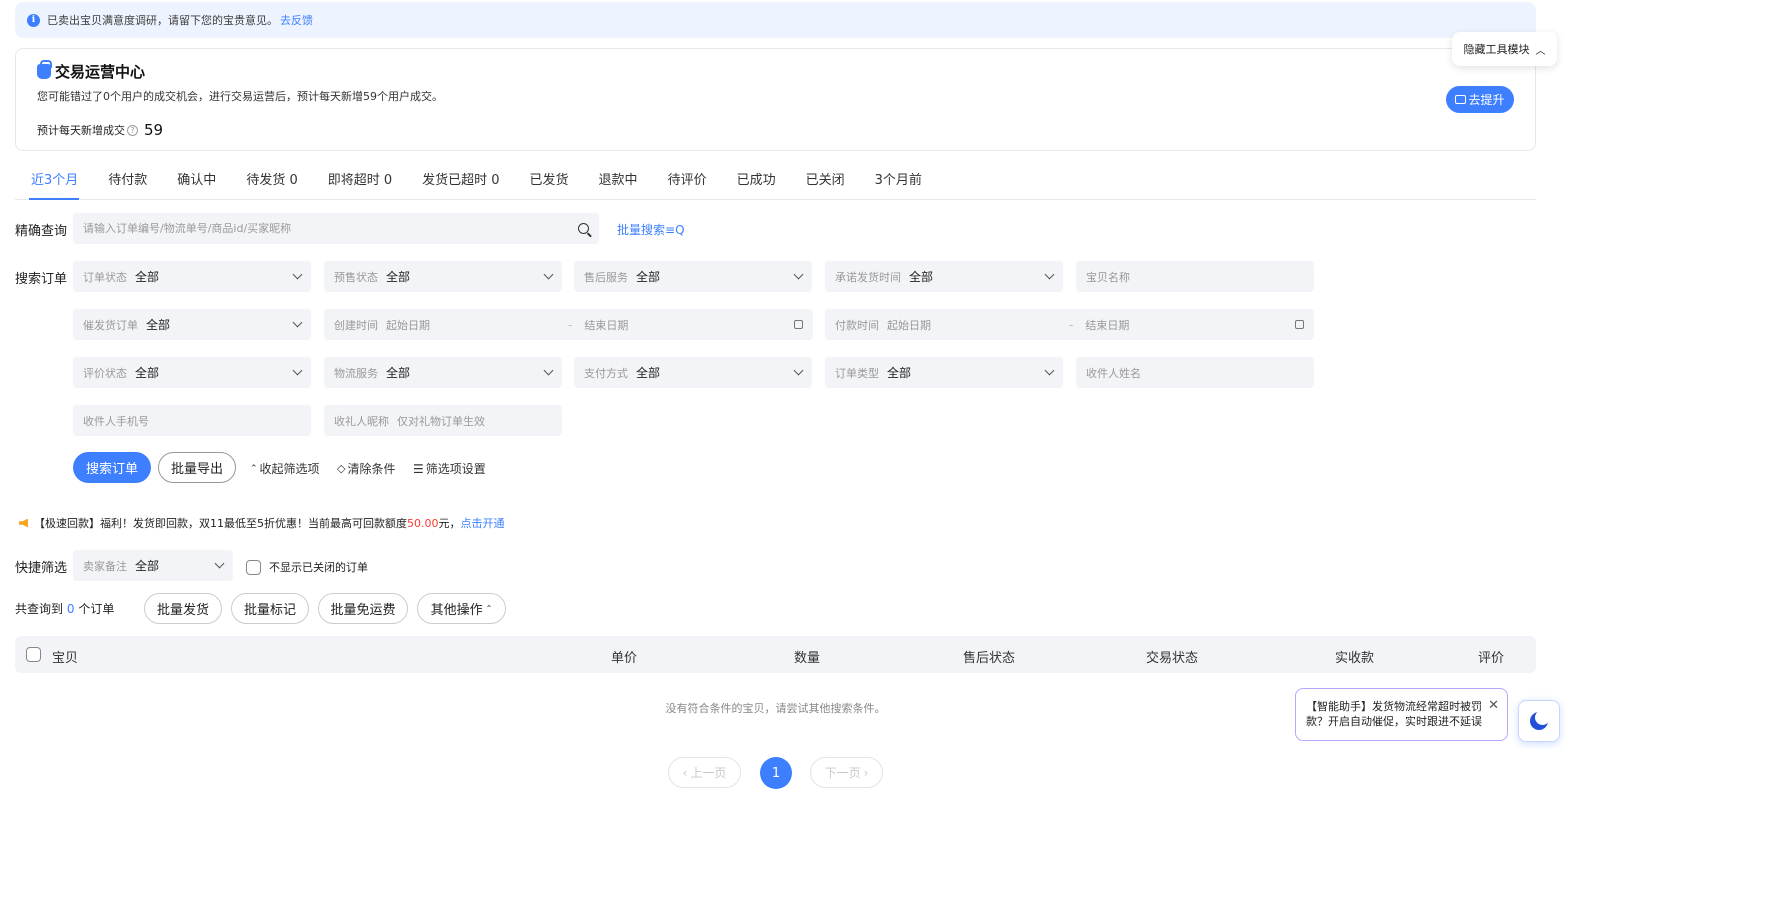 The image size is (1771, 901). I want to click on order-status-key: 订单状态, so click(105, 277).